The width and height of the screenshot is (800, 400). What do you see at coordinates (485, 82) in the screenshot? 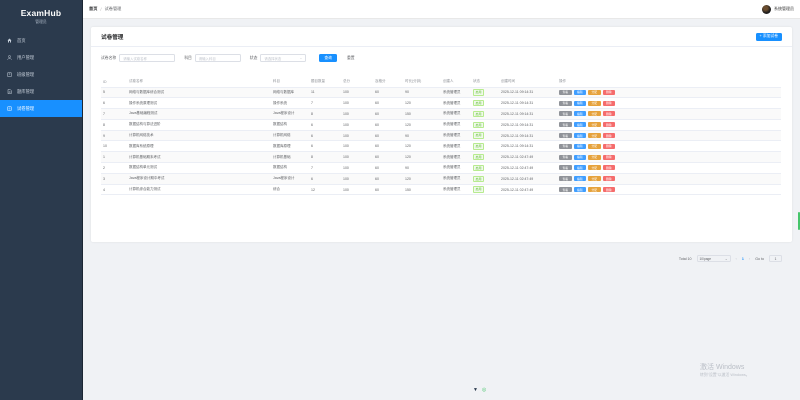
I see `col-status: 状态` at bounding box center [485, 82].